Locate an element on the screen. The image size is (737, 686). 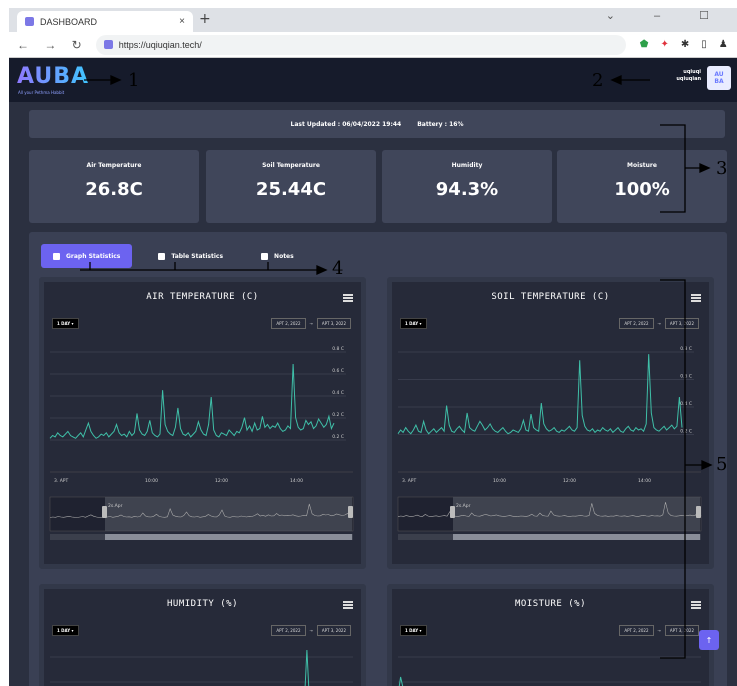
annotation-4: 4 is located at coordinates (338, 268).